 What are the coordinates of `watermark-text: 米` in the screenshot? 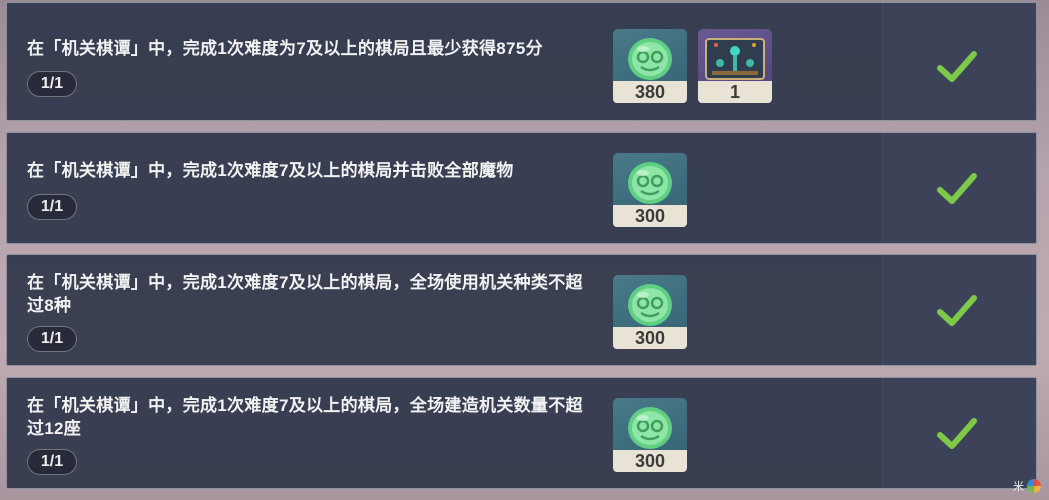 It's located at (1018, 487).